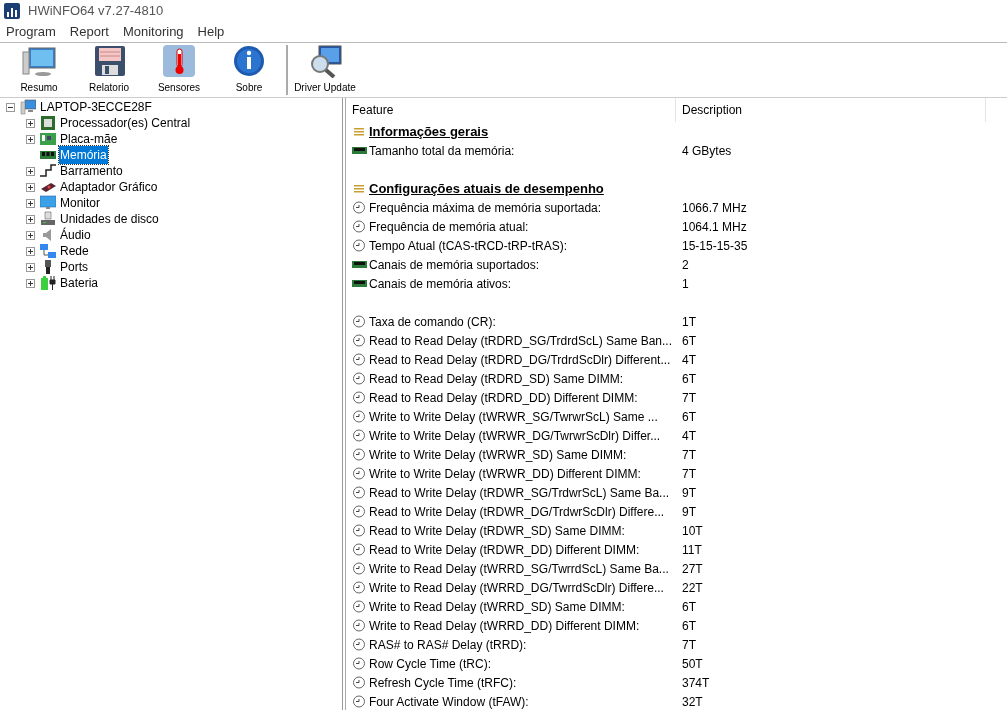 The image size is (1007, 710). Describe the element at coordinates (504, 626) in the screenshot. I see `feature-label: Write to Read Delay (tWRRD_DD) Different DIMM:` at that location.